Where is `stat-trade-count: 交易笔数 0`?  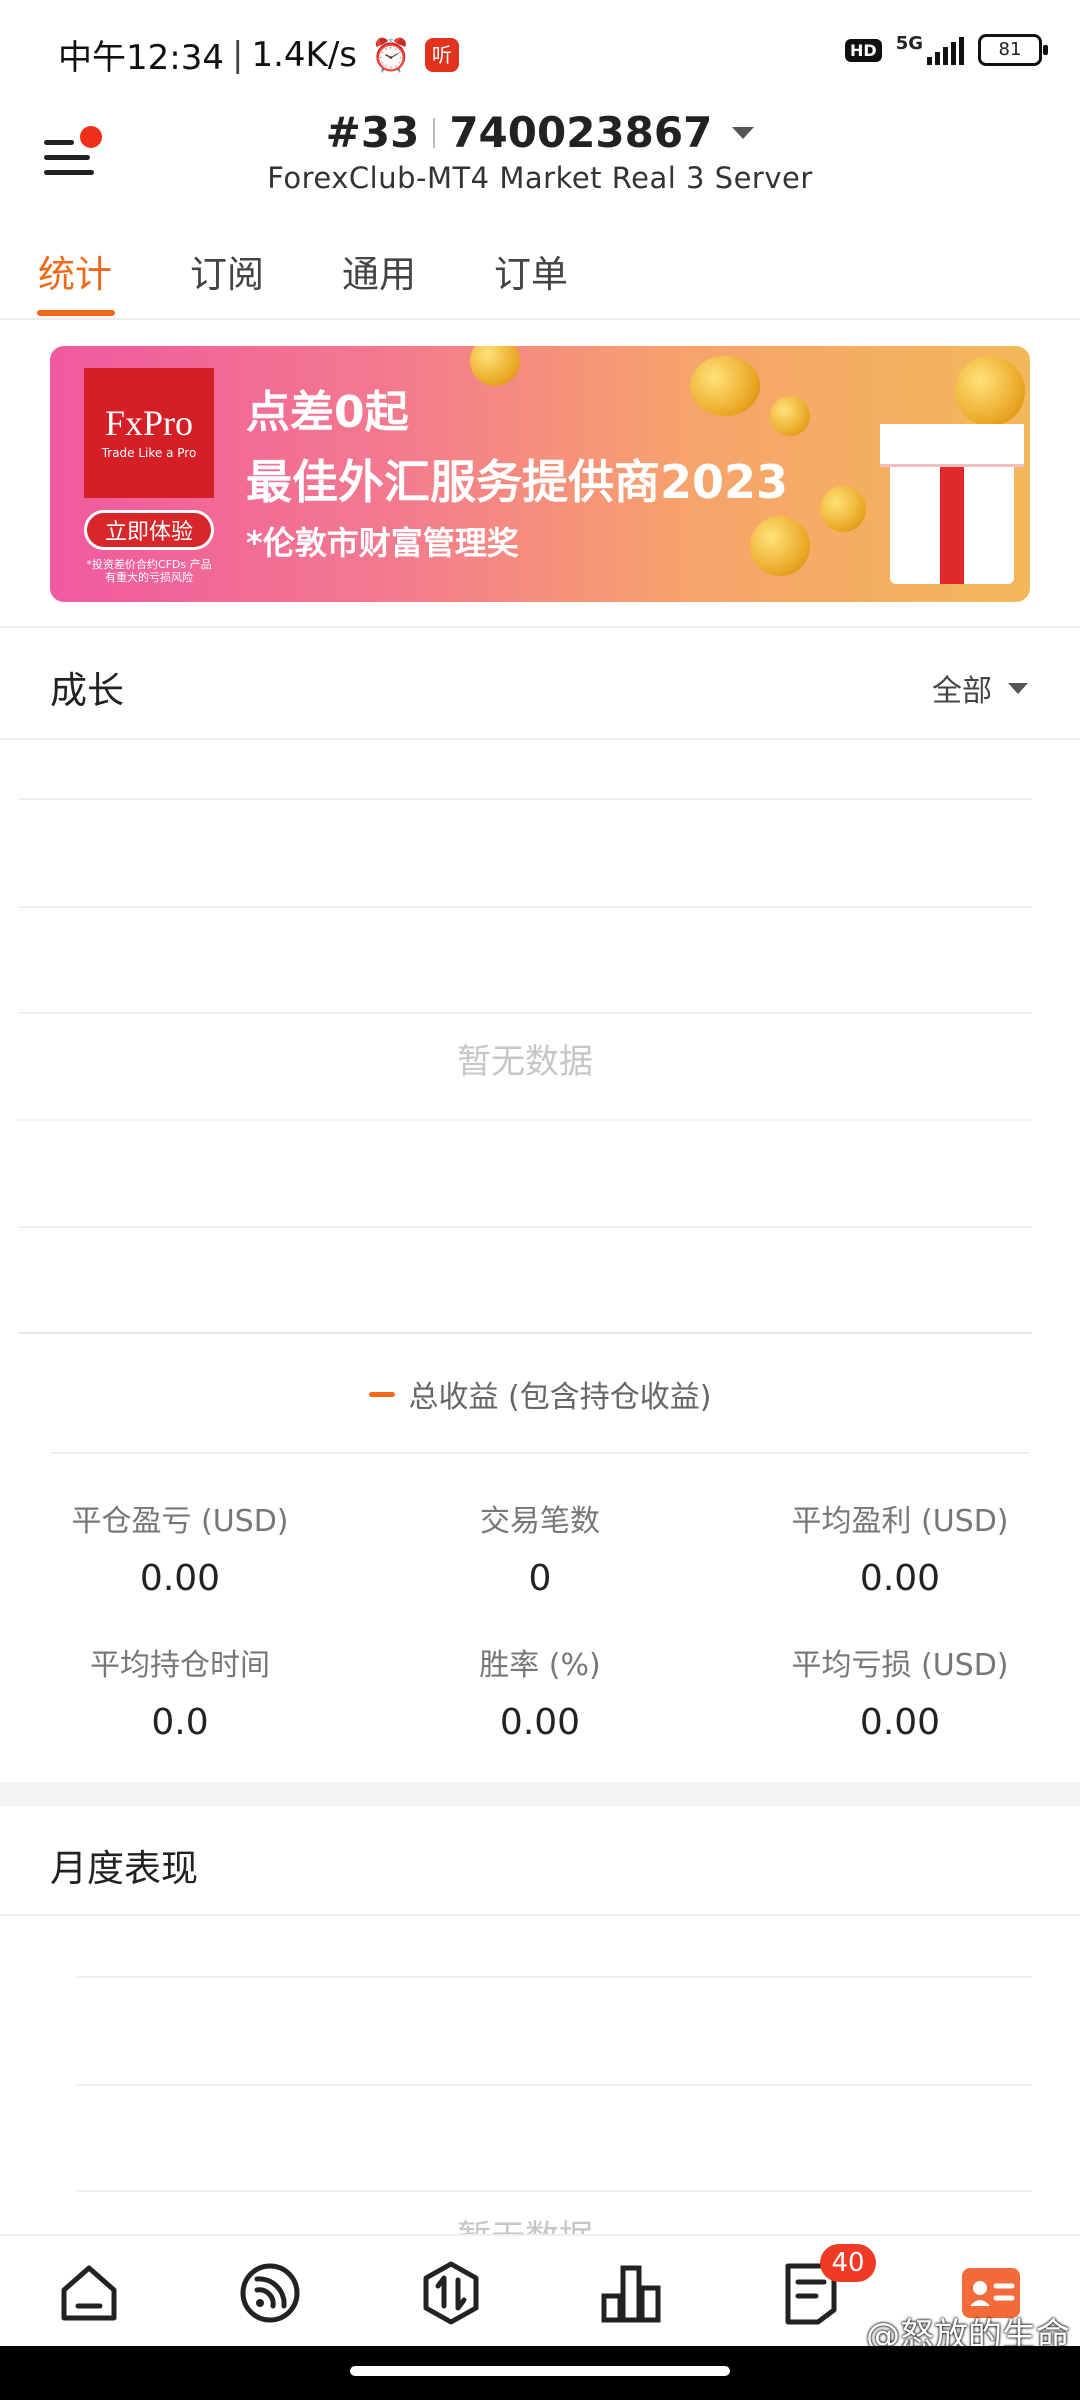
stat-trade-count: 交易笔数 0 is located at coordinates (540, 1547).